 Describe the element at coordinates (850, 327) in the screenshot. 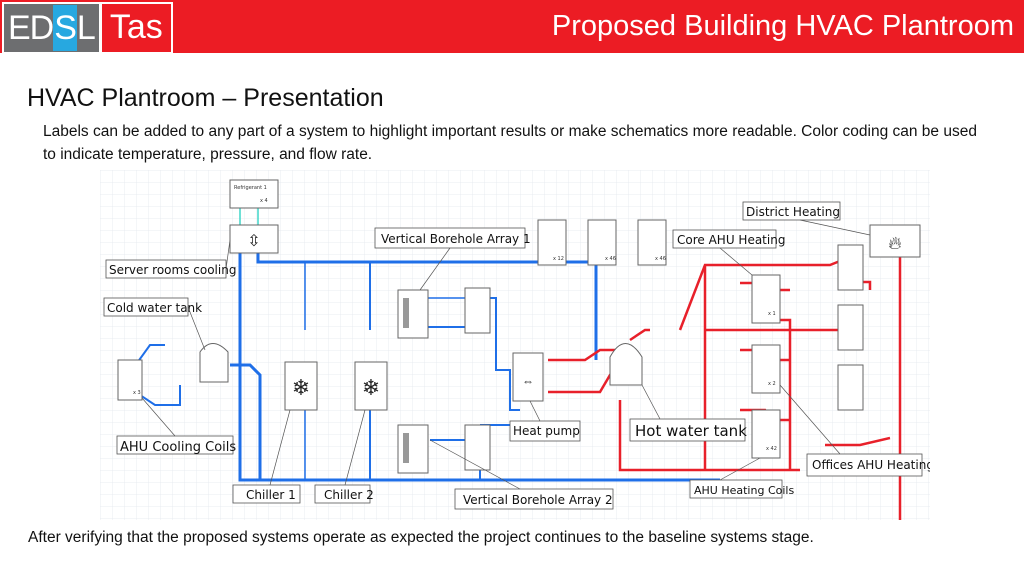

I see `offices-heat-exchanger` at that location.